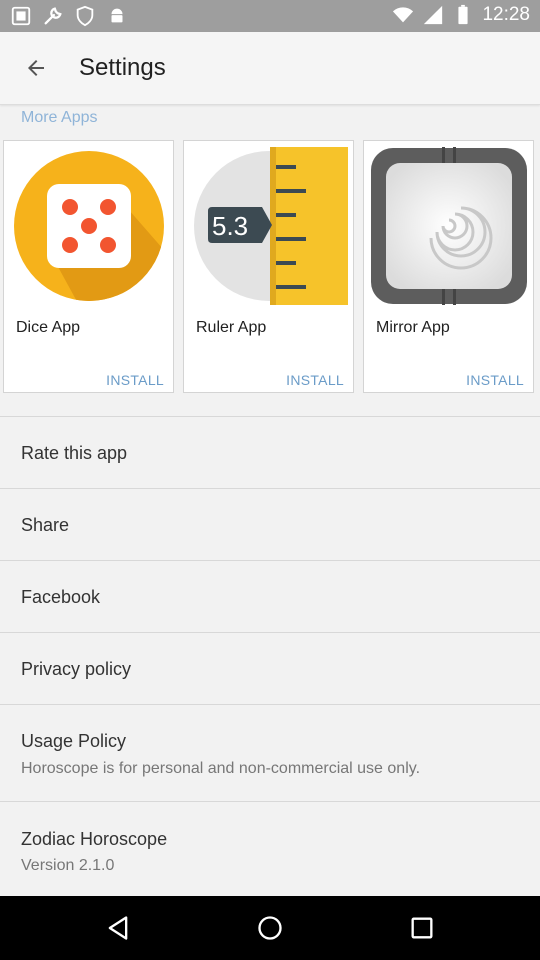 This screenshot has width=540, height=960. What do you see at coordinates (74, 453) in the screenshot?
I see `setting-title: Rate this app` at bounding box center [74, 453].